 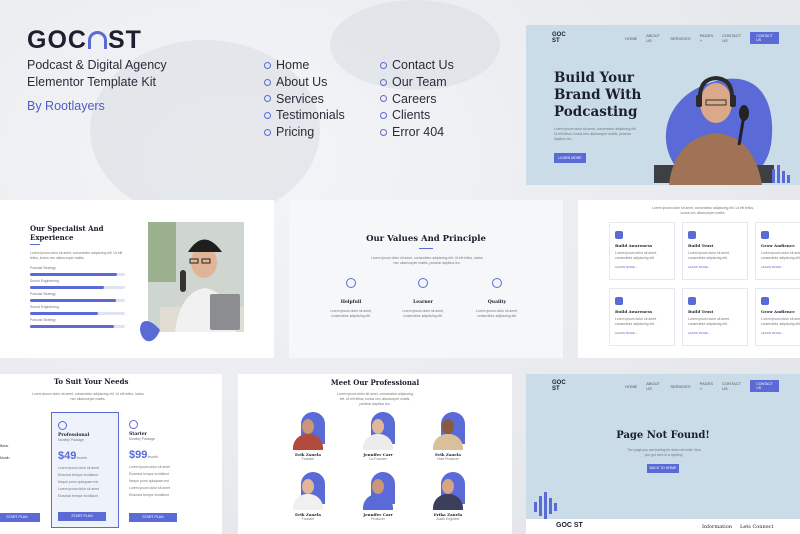 What do you see at coordinates (448, 459) in the screenshot?
I see `member-role: Host Producer` at bounding box center [448, 459].